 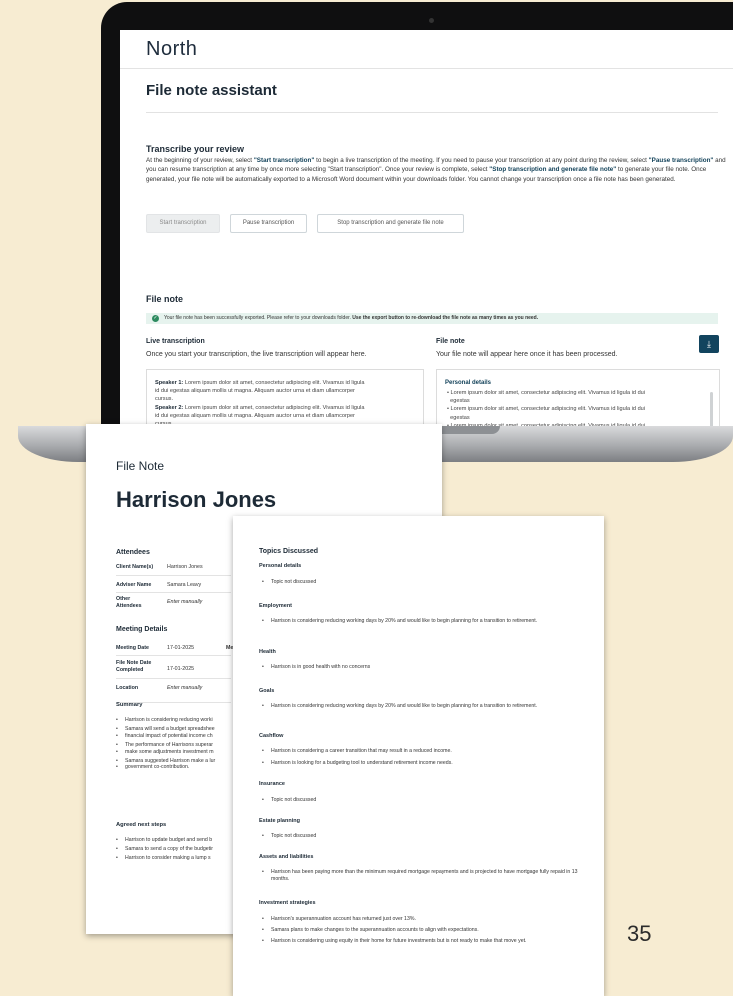 I want to click on brand-logo: North, so click(x=171, y=49).